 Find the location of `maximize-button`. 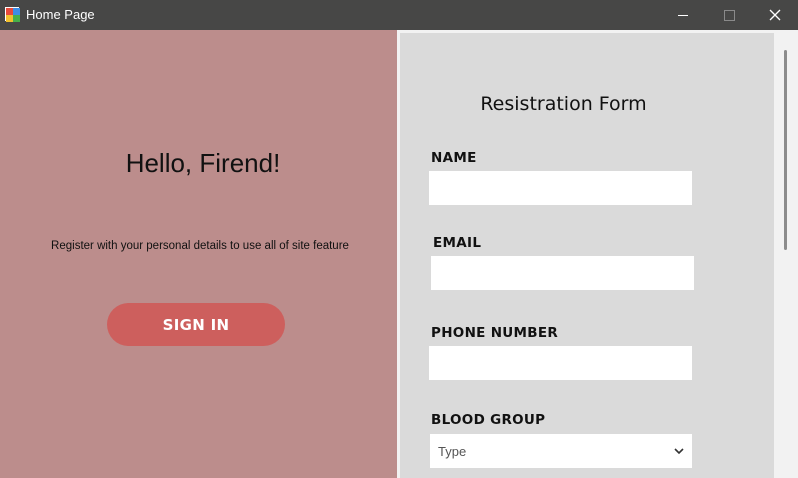

maximize-button is located at coordinates (729, 15).